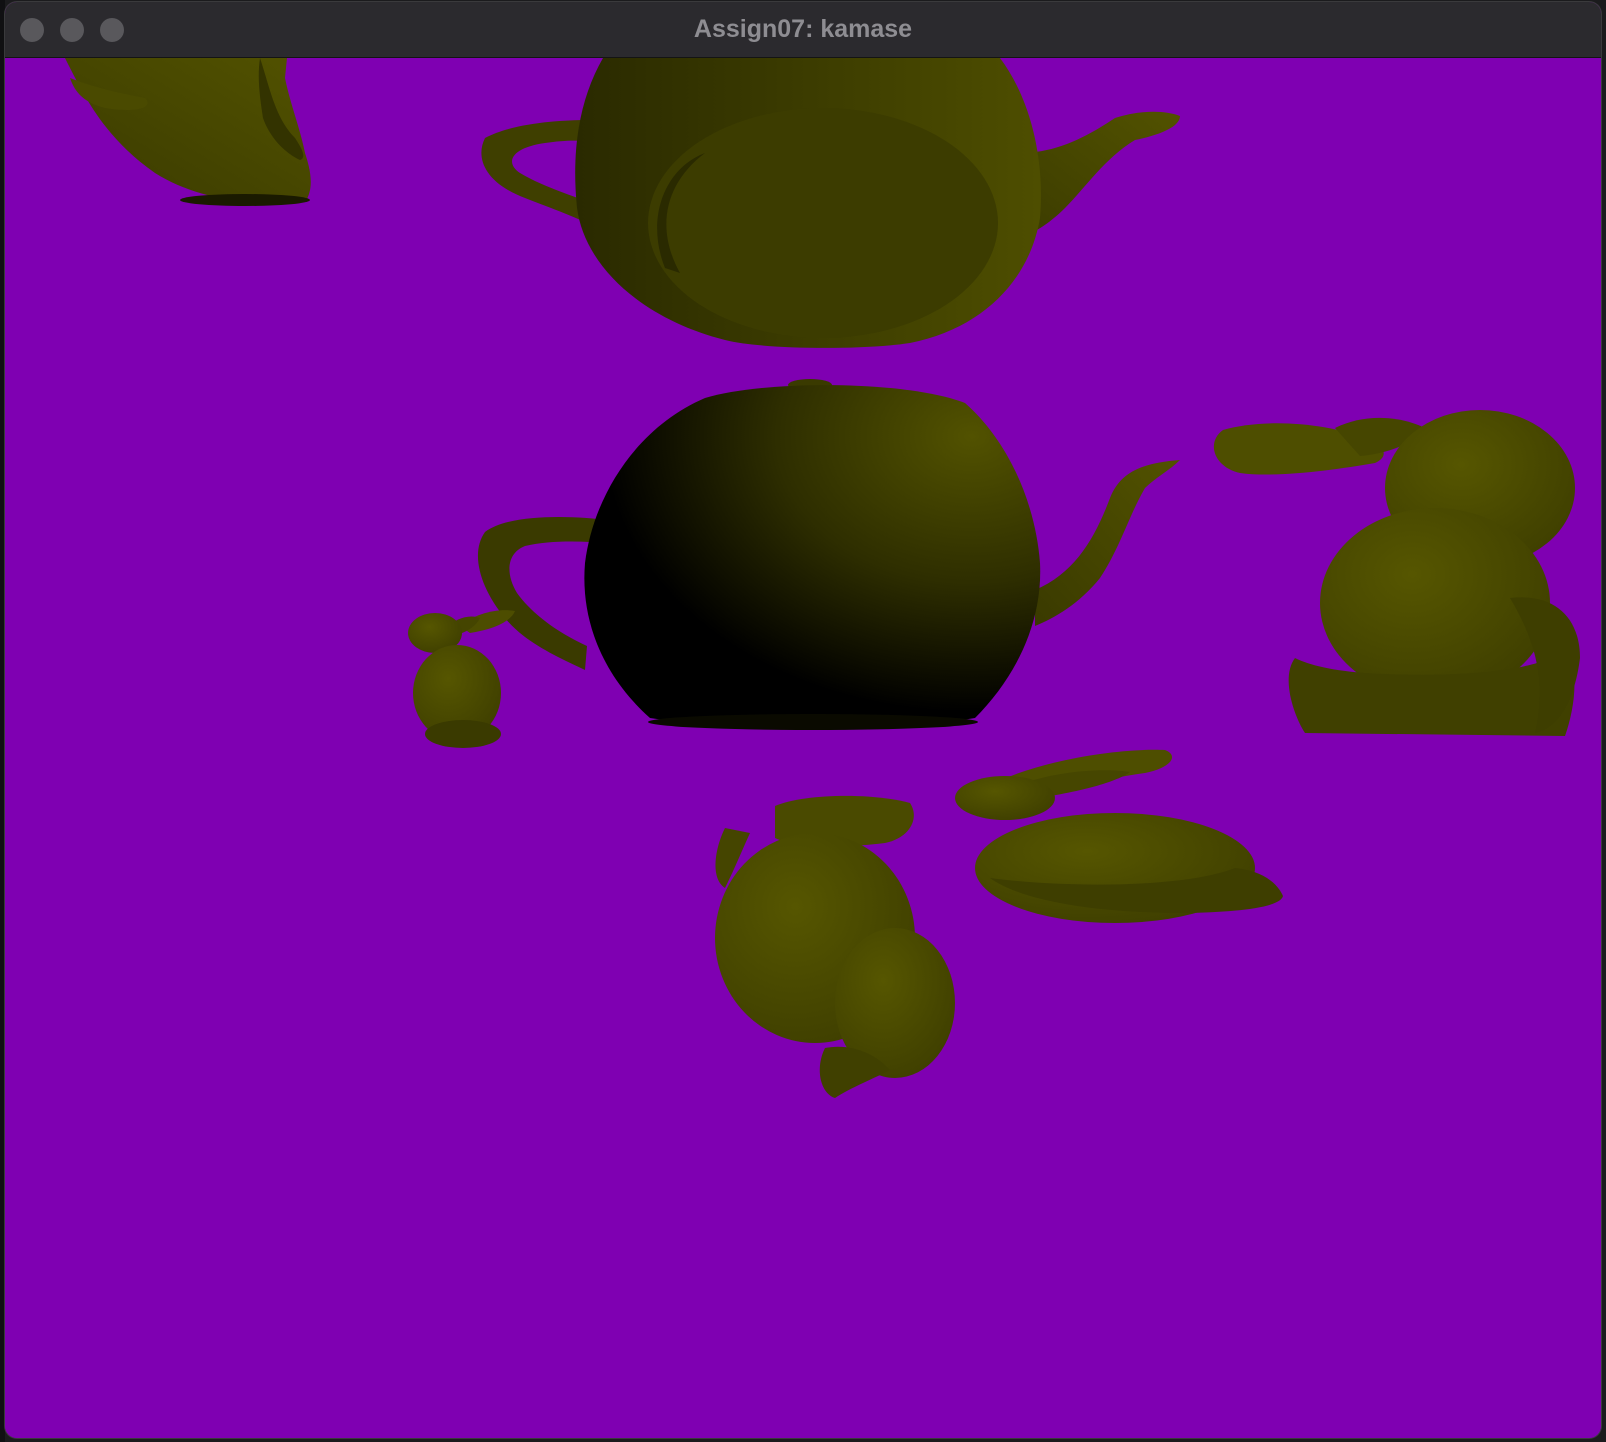 Image resolution: width=1606 pixels, height=1442 pixels. I want to click on teapot-upright, so click(828, 554).